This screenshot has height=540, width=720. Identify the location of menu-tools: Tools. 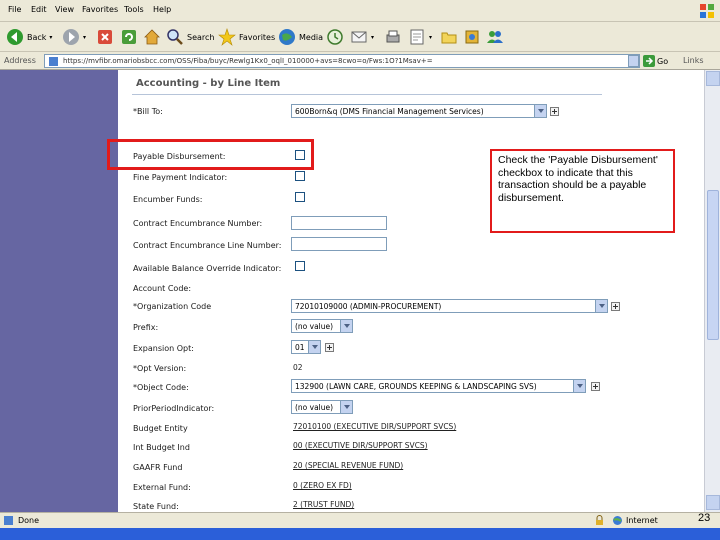
(134, 9).